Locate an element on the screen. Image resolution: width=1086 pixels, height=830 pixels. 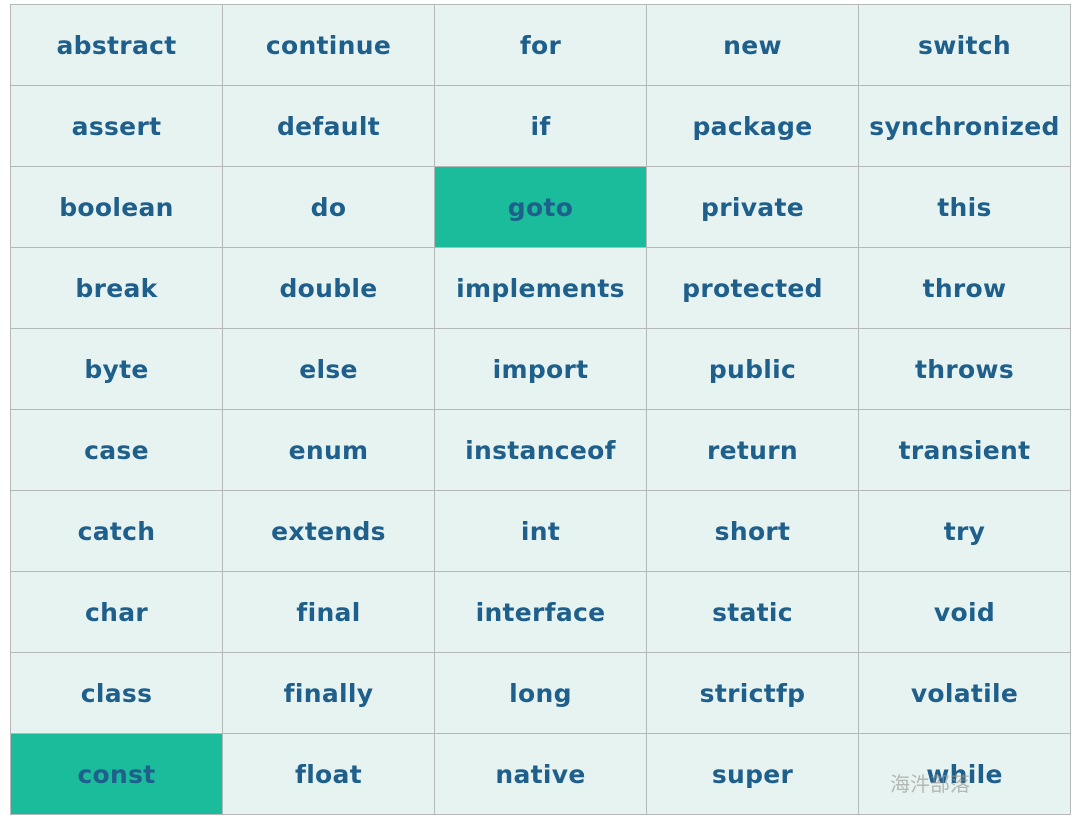
keyword-cell-private: private is located at coordinates (752, 207).